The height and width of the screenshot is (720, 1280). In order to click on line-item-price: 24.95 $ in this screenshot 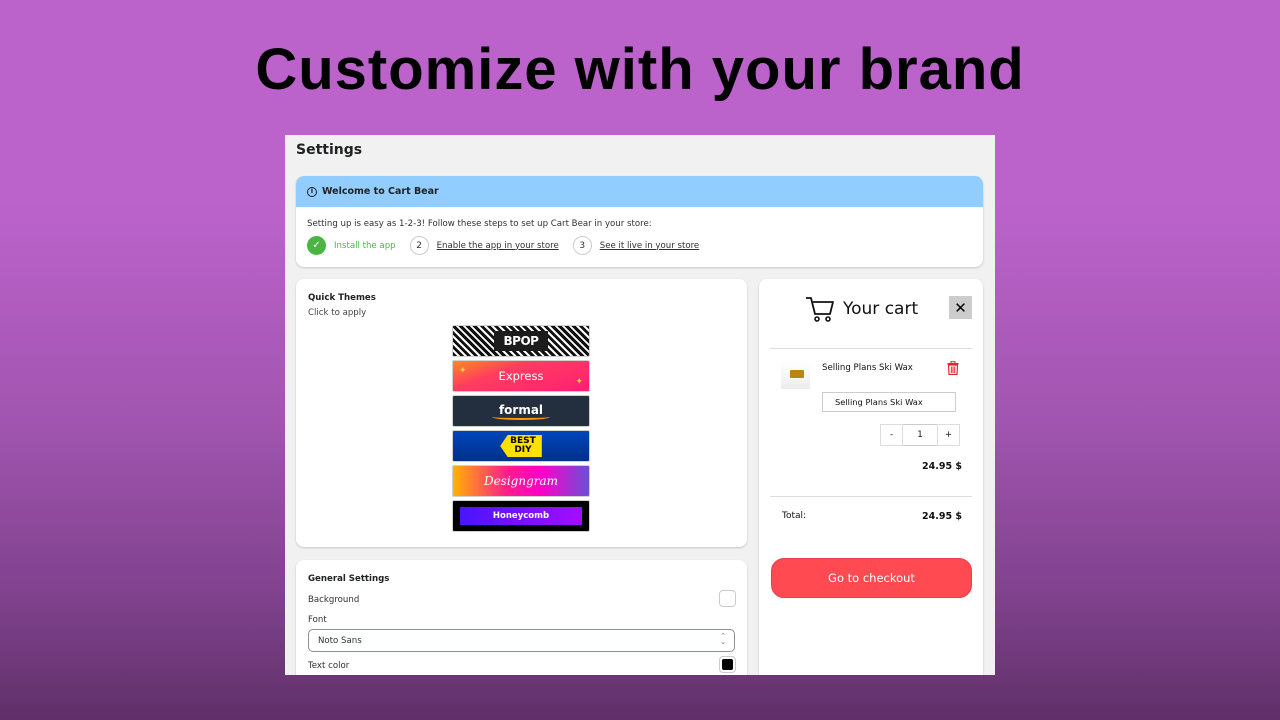, I will do `click(942, 466)`.